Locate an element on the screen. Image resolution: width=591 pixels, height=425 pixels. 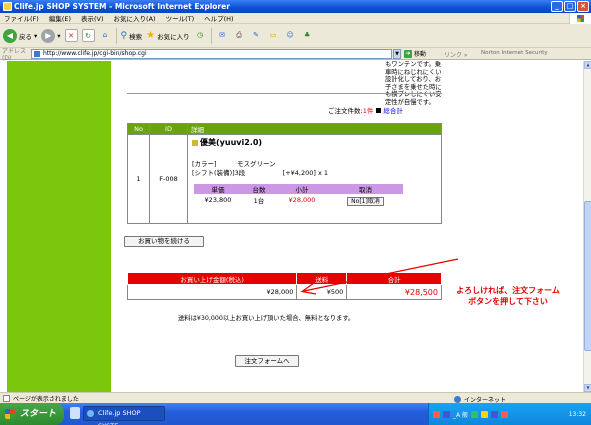
back-arrow-icon: ◀ is located at coordinates (10, 35).